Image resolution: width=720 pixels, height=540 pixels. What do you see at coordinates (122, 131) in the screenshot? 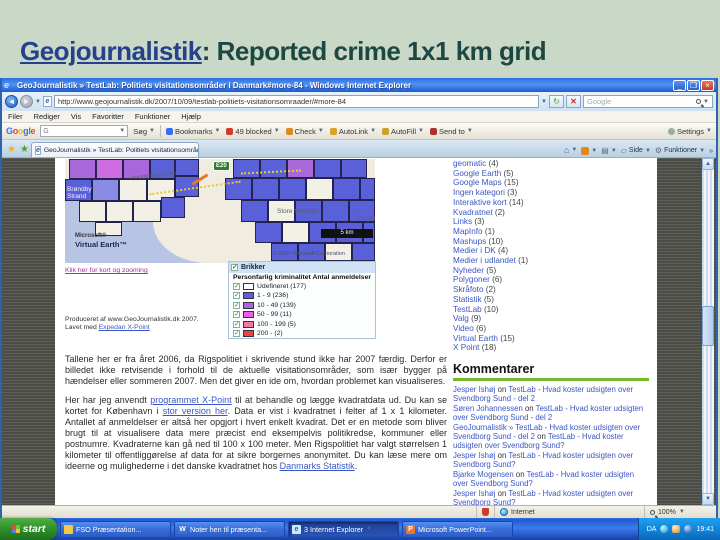
I see `google-search-dropdown-icon: ▼` at bounding box center [122, 131].